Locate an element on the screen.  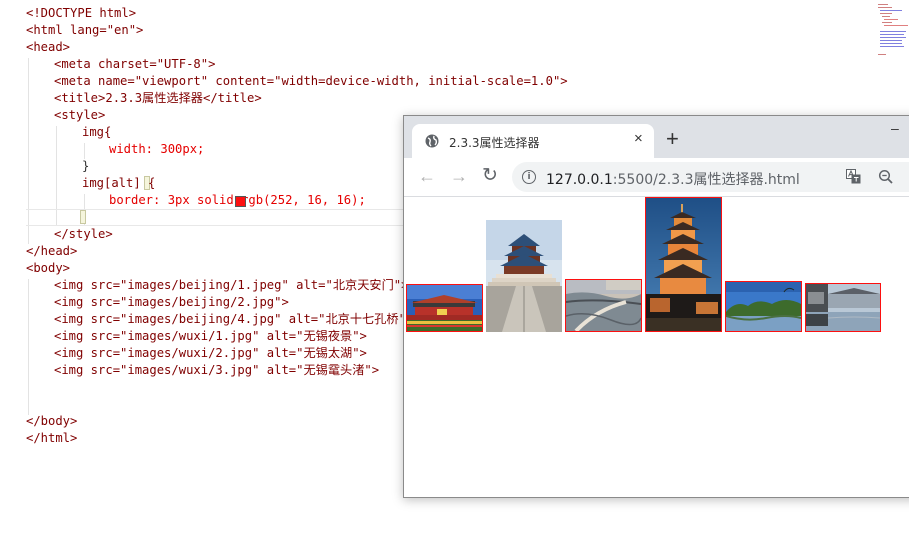
wuxi-night-pagoda-image is located at coordinates (683, 264).